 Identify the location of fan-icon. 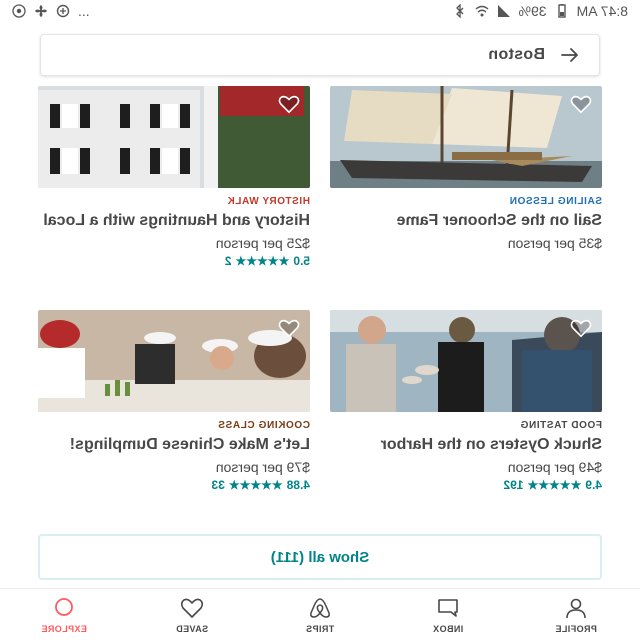
(41, 11).